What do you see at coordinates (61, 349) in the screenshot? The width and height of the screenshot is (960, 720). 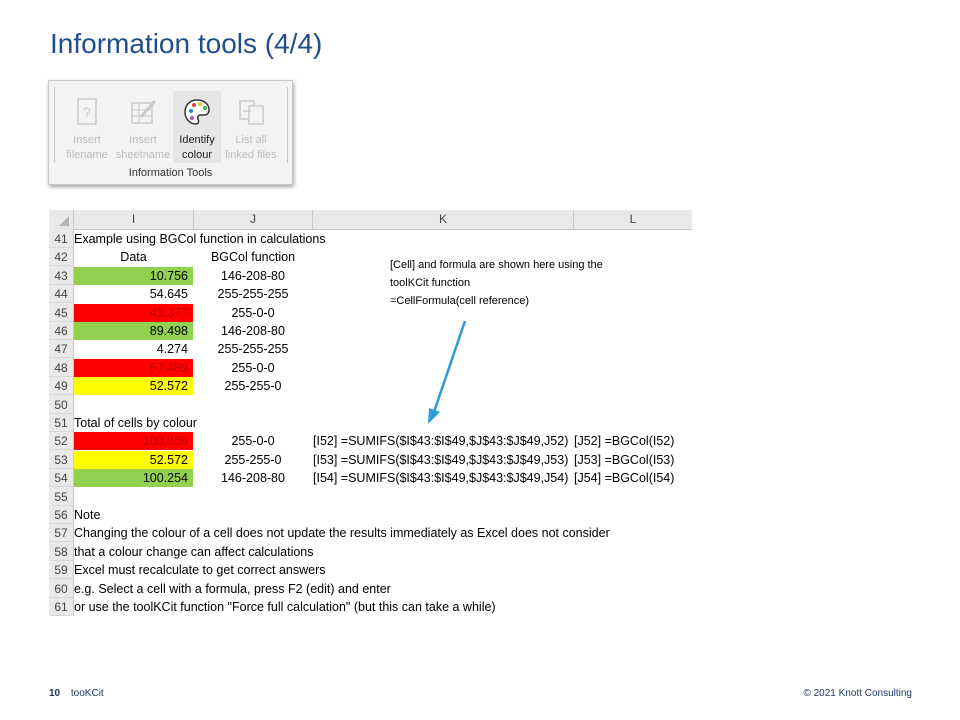 I see `row-number: 47` at bounding box center [61, 349].